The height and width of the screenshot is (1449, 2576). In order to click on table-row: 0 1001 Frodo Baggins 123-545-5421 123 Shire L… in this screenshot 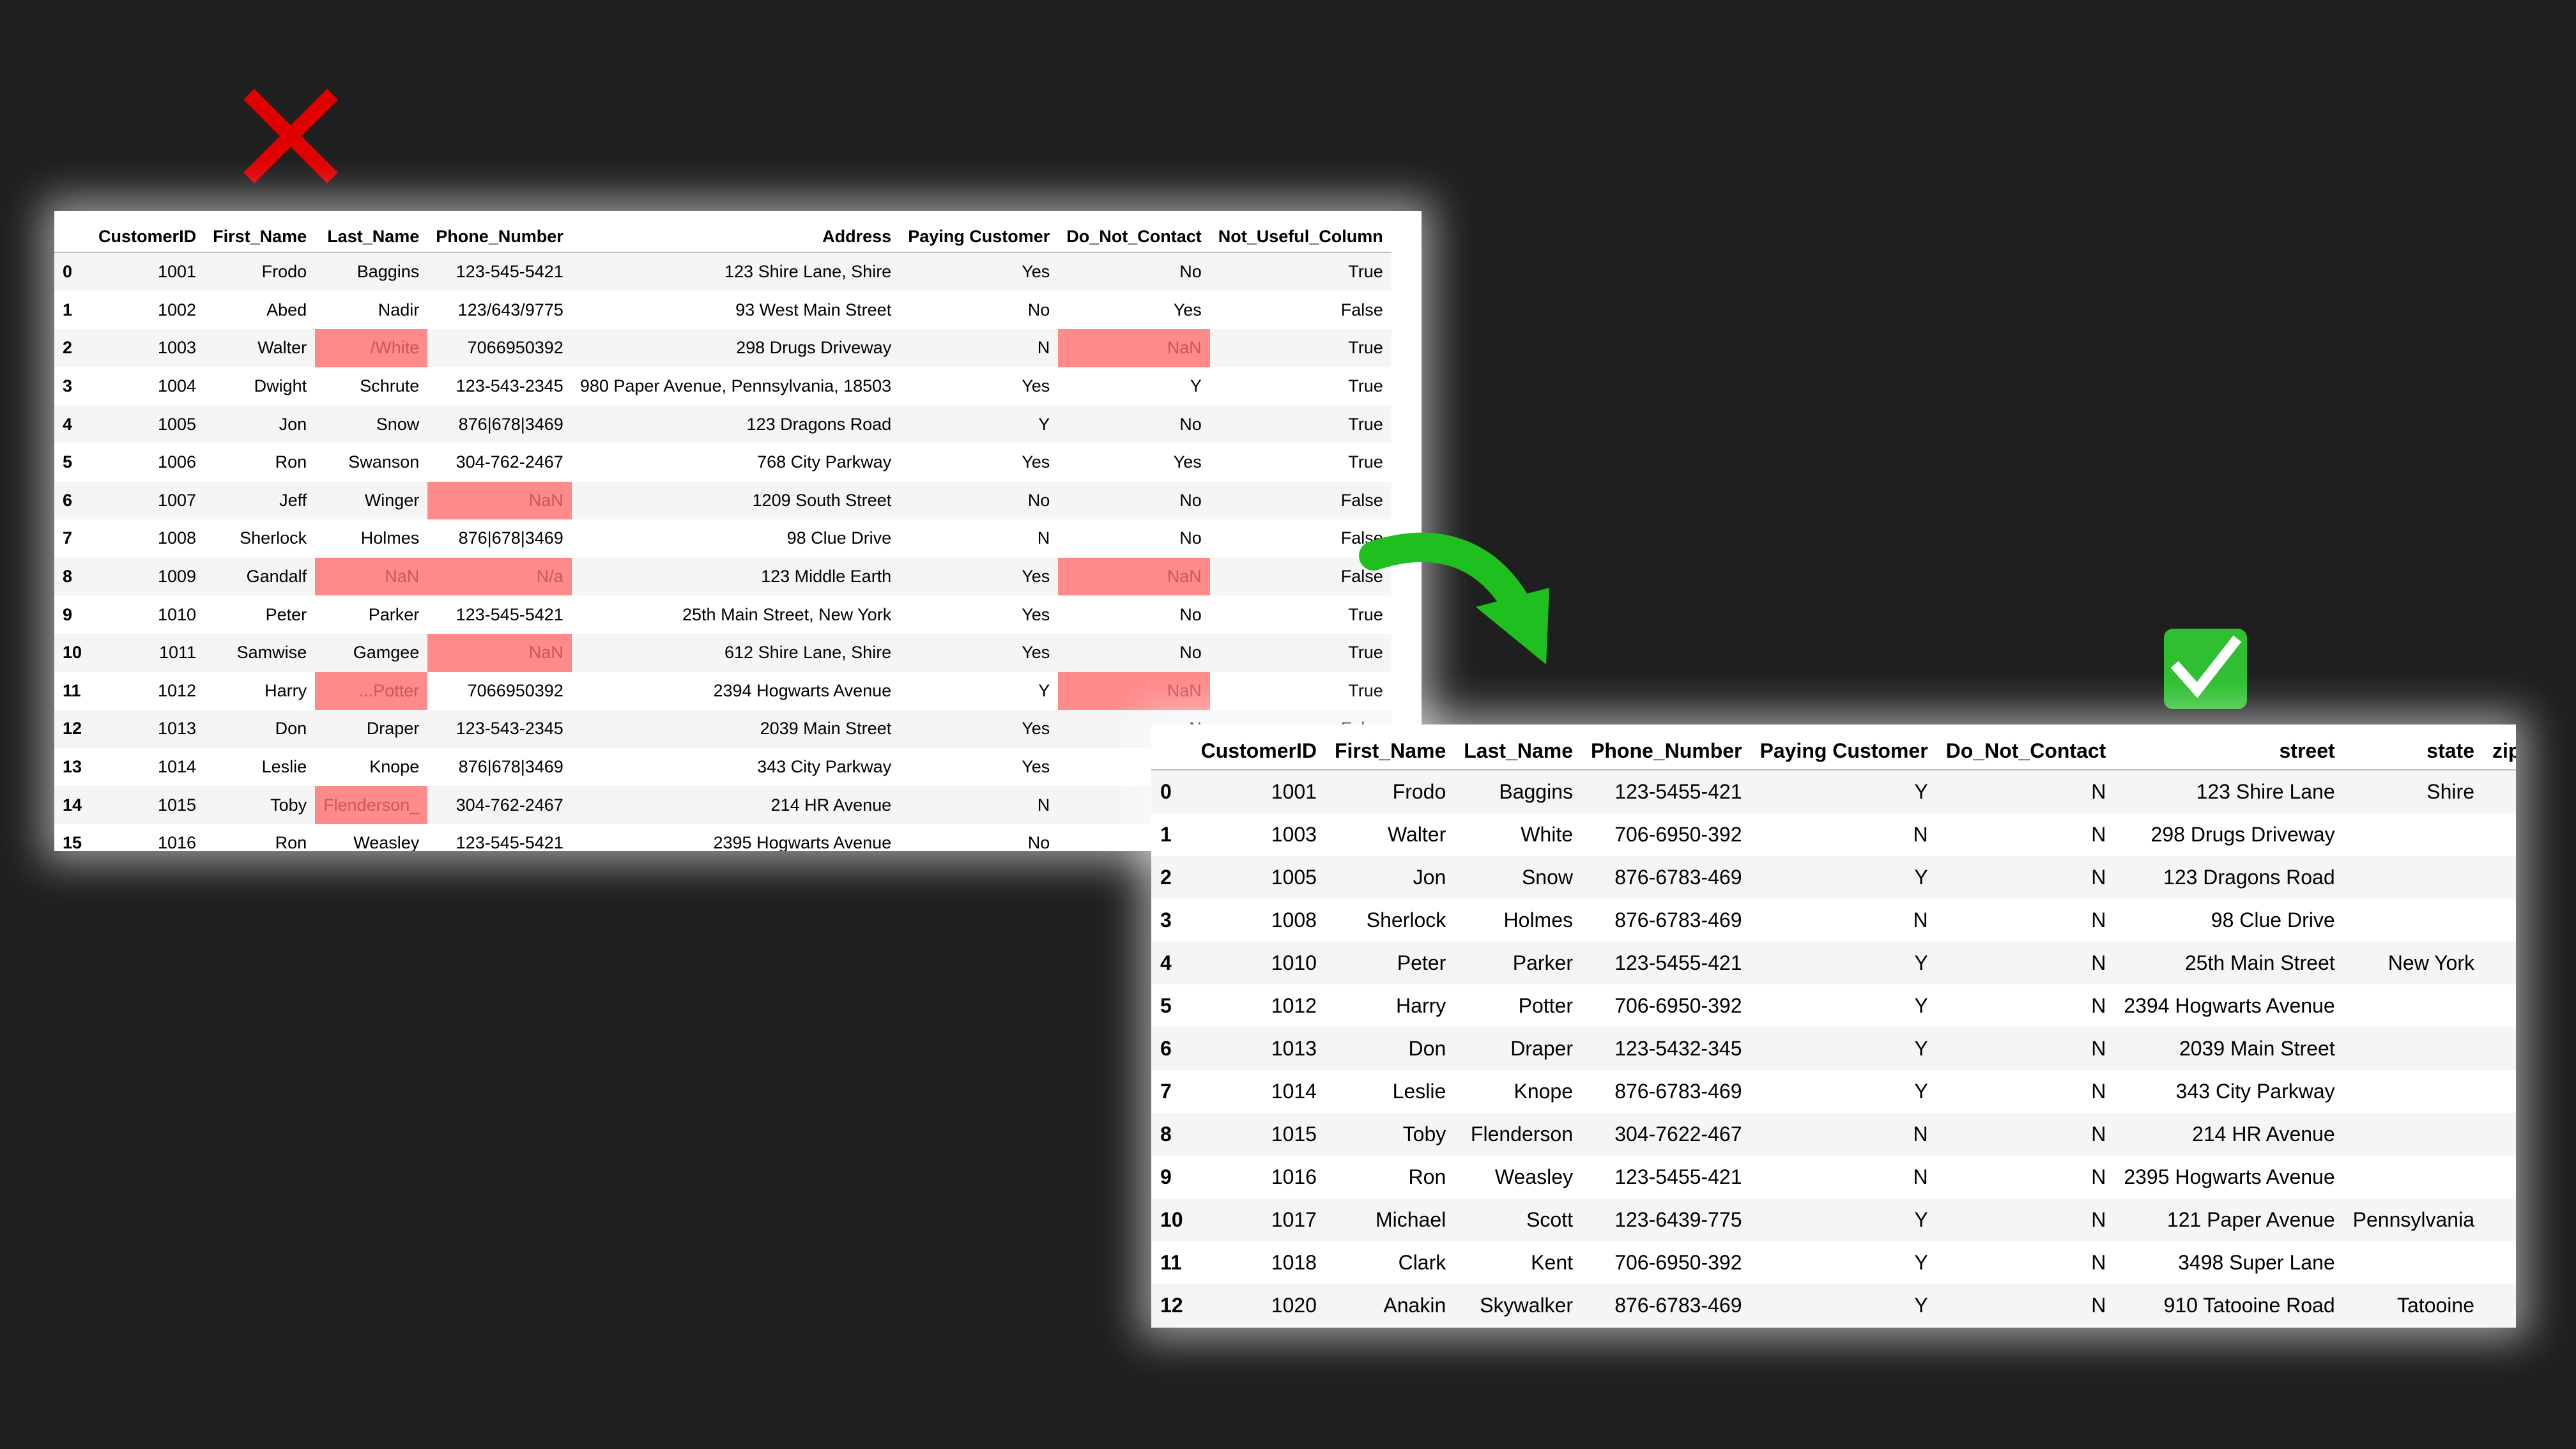, I will do `click(723, 271)`.